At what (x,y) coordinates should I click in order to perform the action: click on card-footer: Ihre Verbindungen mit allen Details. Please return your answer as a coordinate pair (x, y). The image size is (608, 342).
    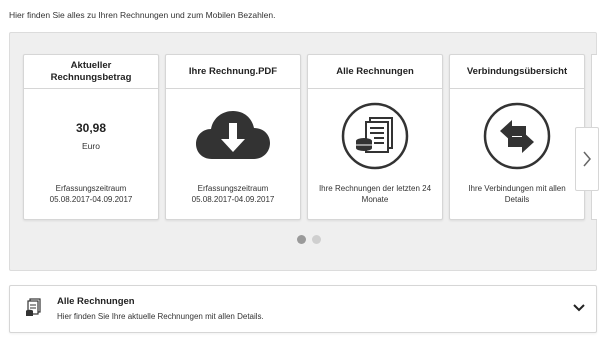
    Looking at the image, I should click on (517, 201).